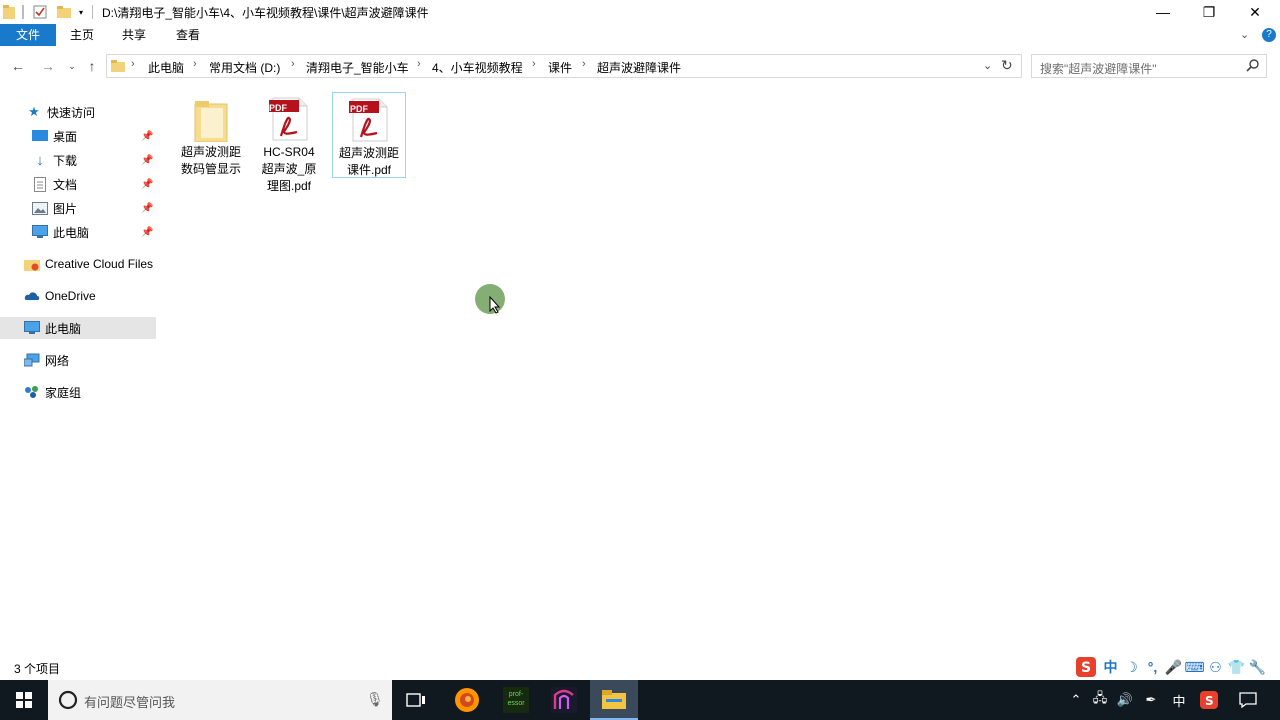  I want to click on computer-icon, so click(40, 232).